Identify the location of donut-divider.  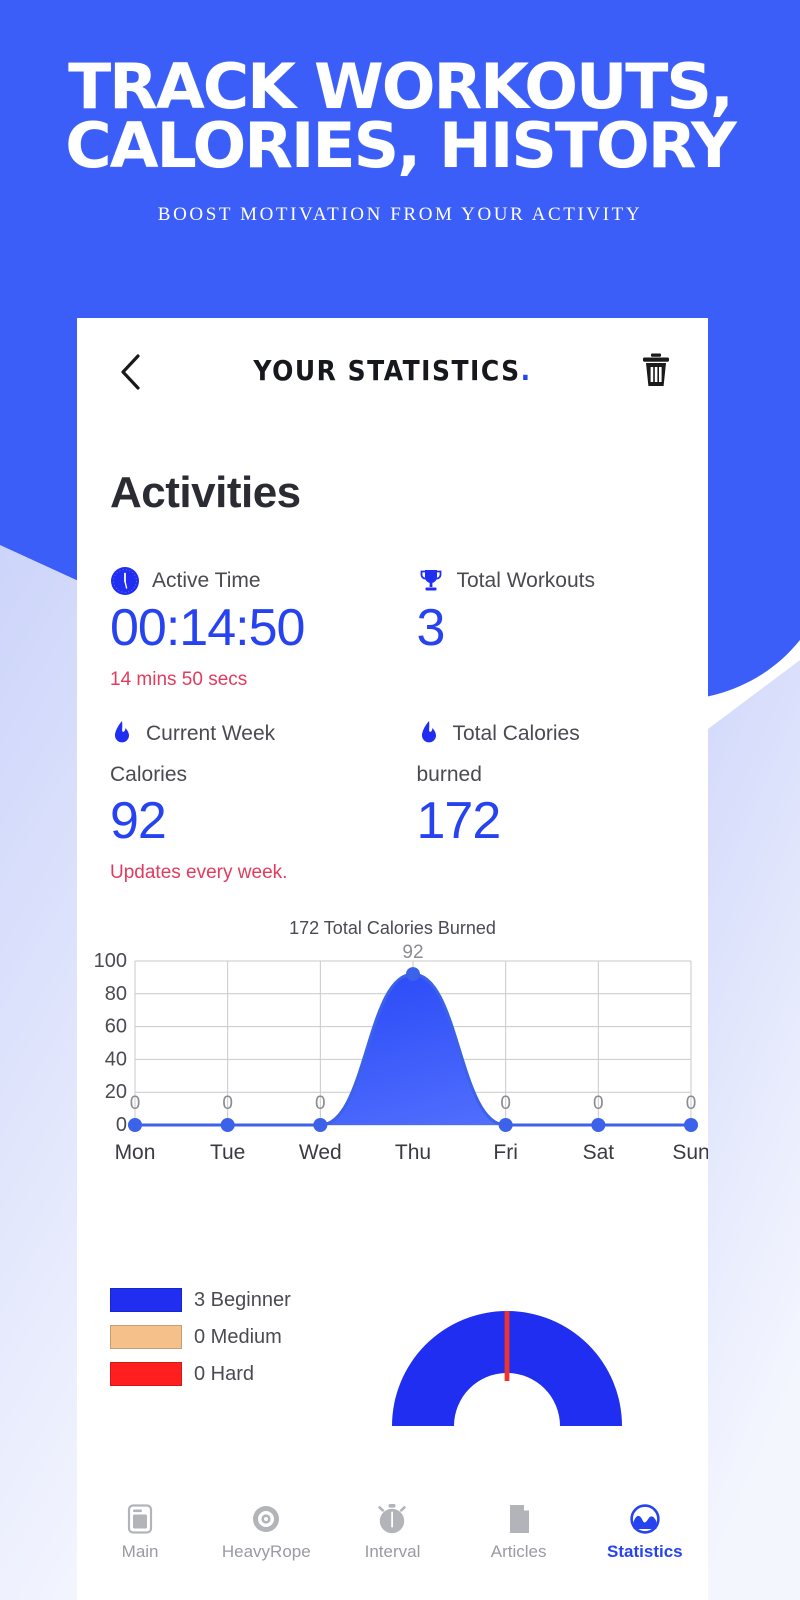
(507, 1346).